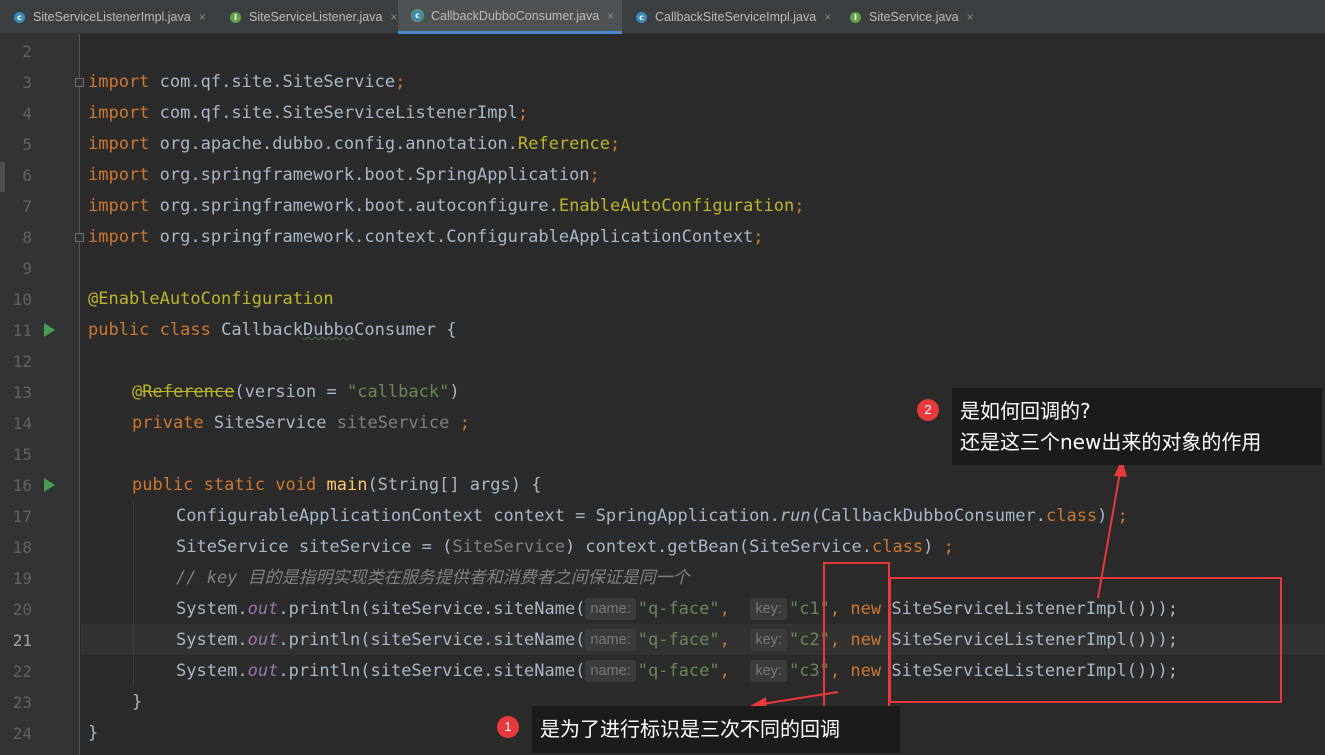 This screenshot has height=755, width=1325. Describe the element at coordinates (1025, 411) in the screenshot. I see `callout-line: 是如何回调的?` at that location.